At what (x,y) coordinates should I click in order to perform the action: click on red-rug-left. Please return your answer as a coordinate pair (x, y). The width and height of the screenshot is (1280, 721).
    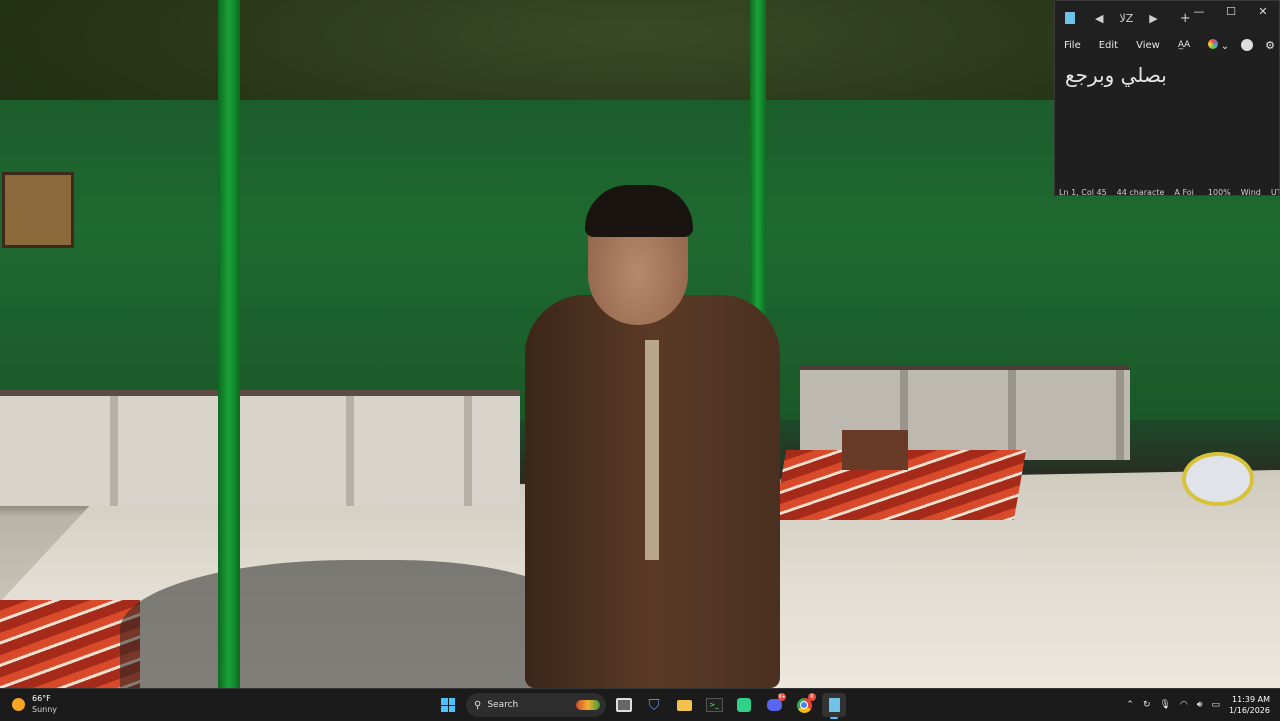
    Looking at the image, I should click on (70, 644).